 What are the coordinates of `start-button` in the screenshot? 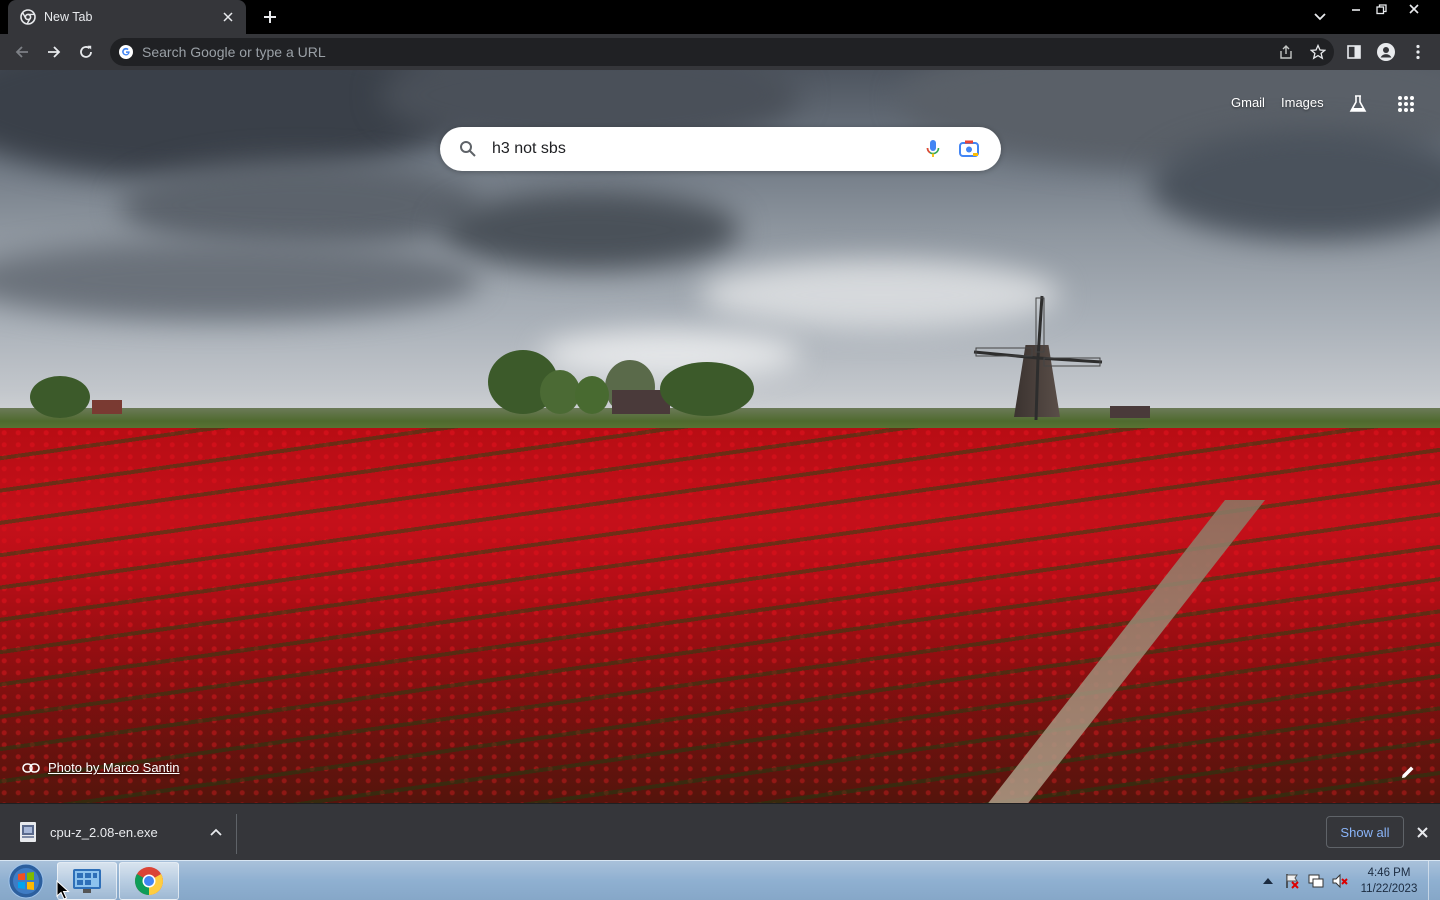 It's located at (26, 881).